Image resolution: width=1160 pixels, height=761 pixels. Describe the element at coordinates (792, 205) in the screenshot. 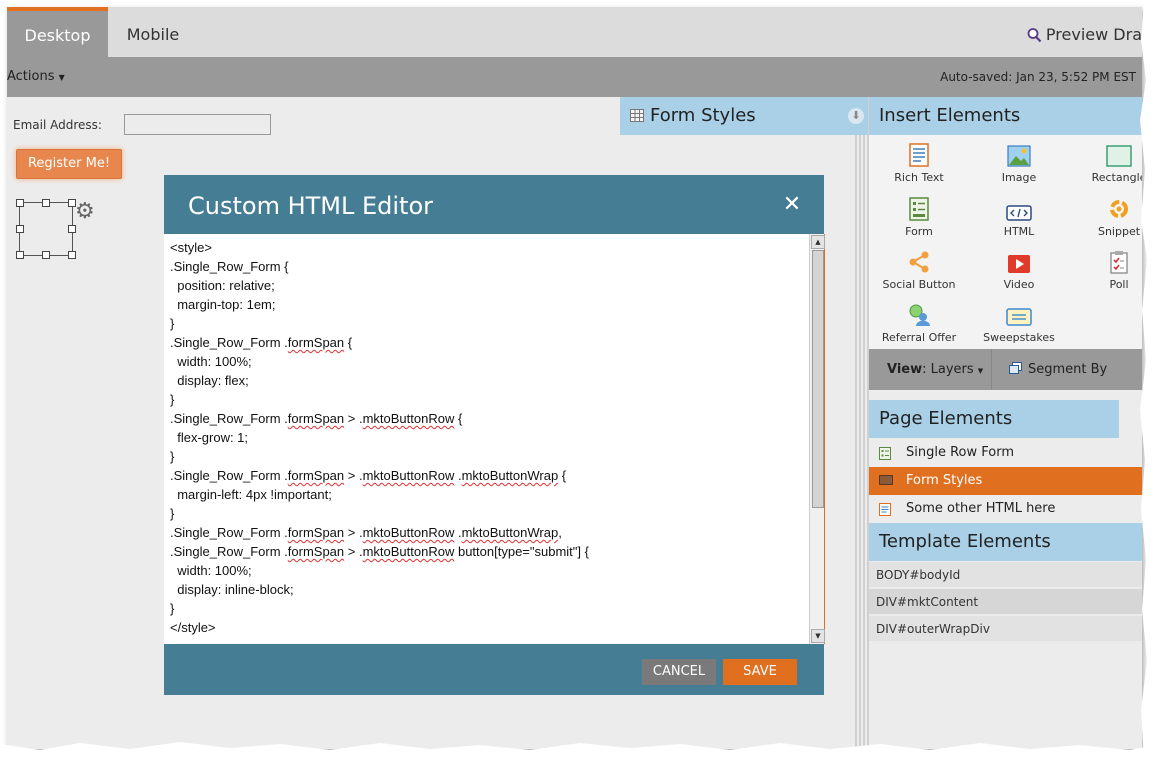

I see `close-icon: ✕` at that location.